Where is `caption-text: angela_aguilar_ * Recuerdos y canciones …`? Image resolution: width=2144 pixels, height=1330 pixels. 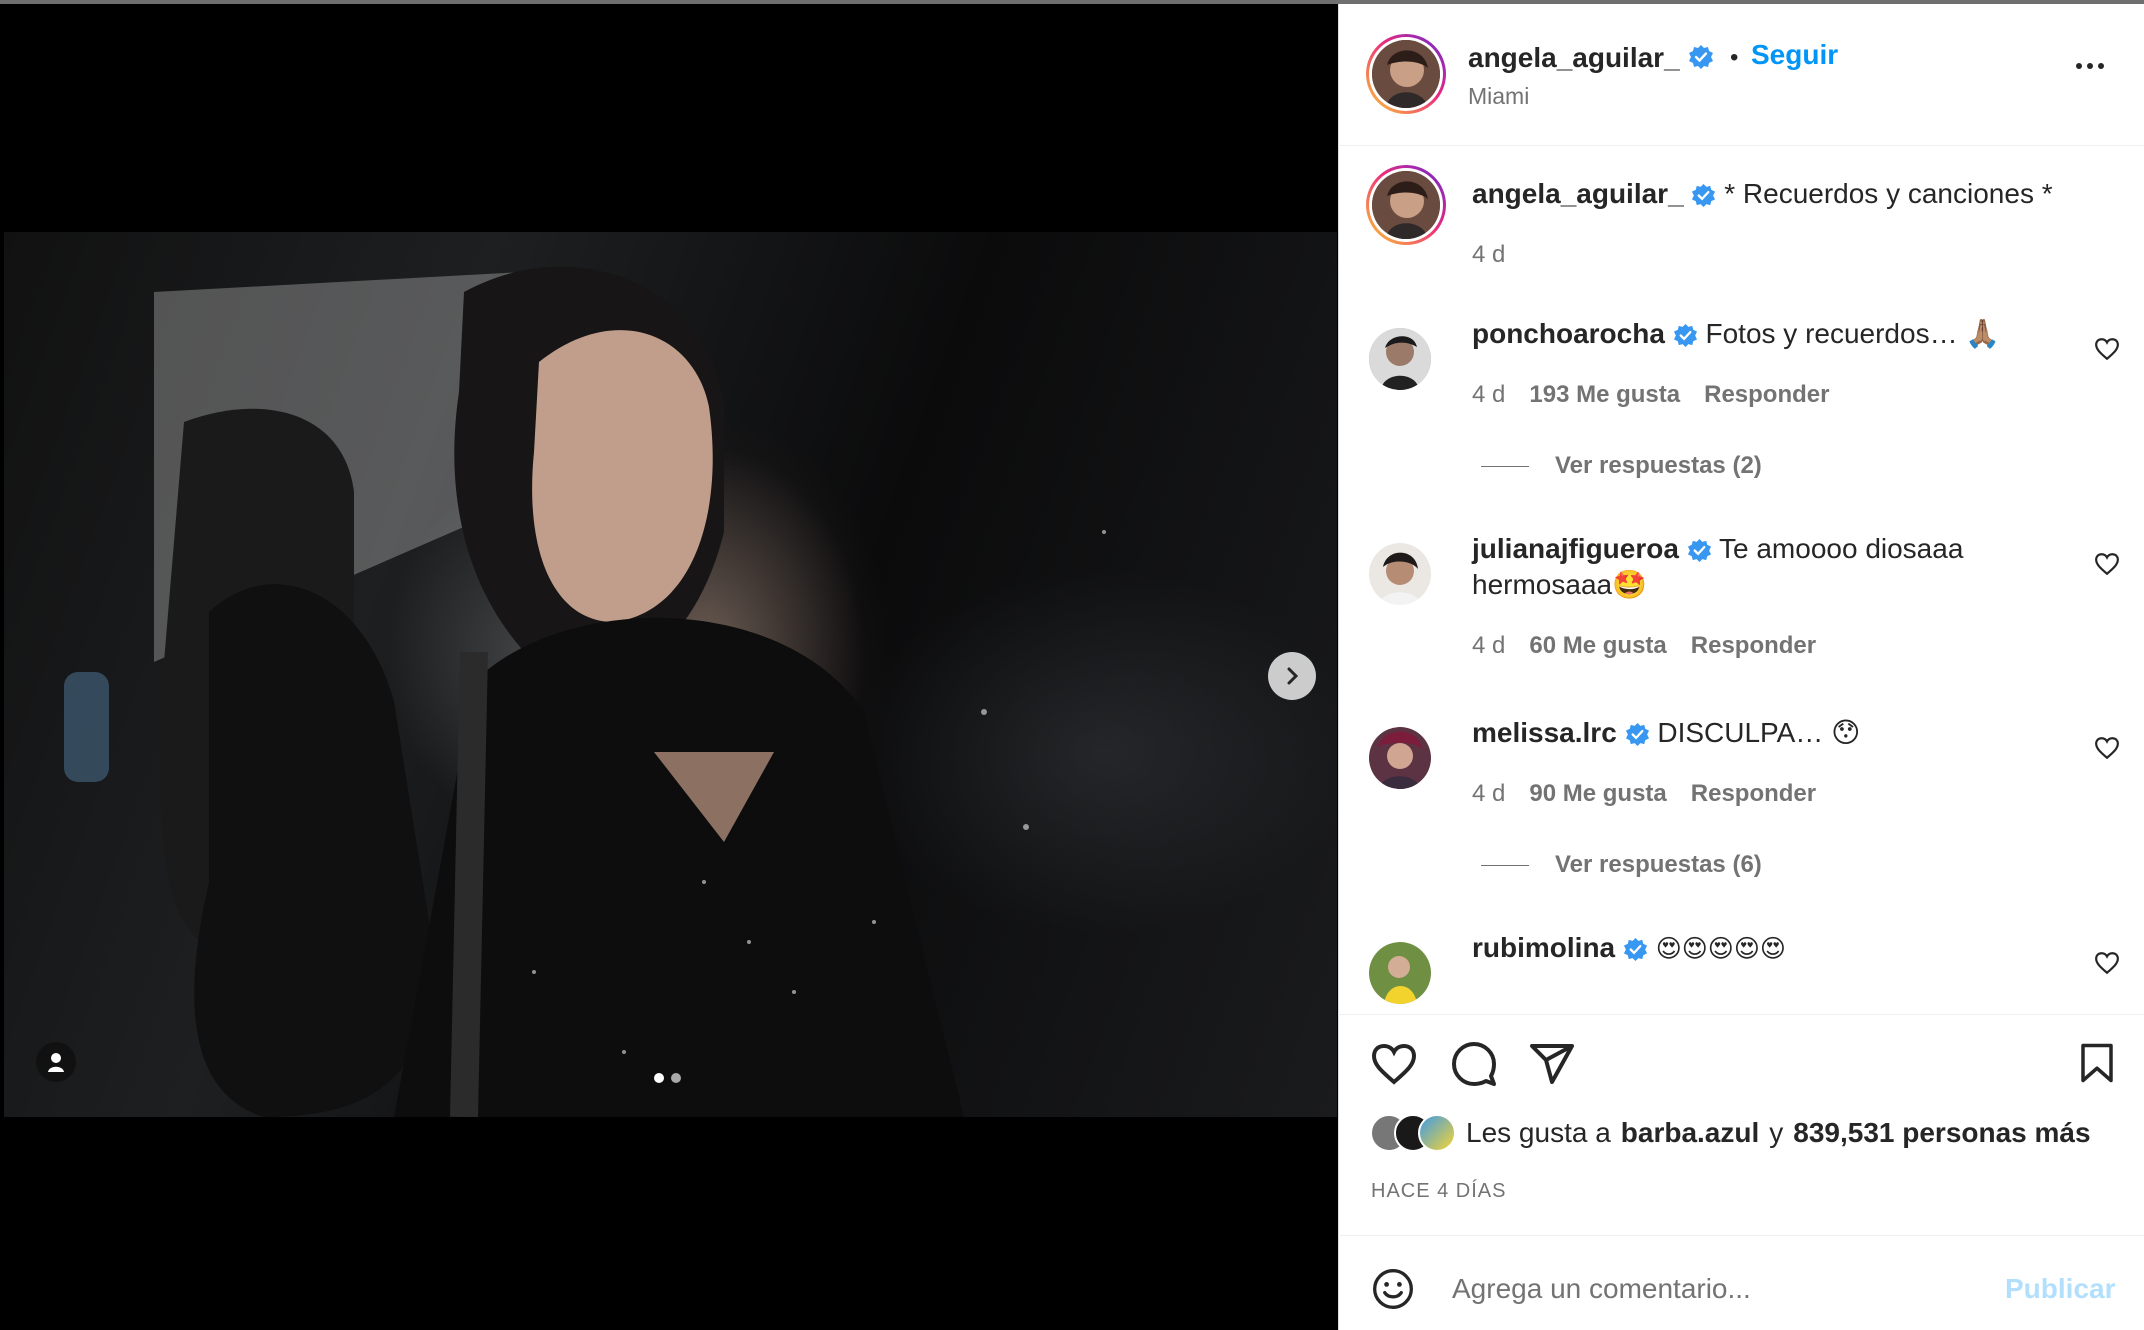
caption-text: angela_aguilar_ * Recuerdos y canciones … is located at coordinates (1792, 194).